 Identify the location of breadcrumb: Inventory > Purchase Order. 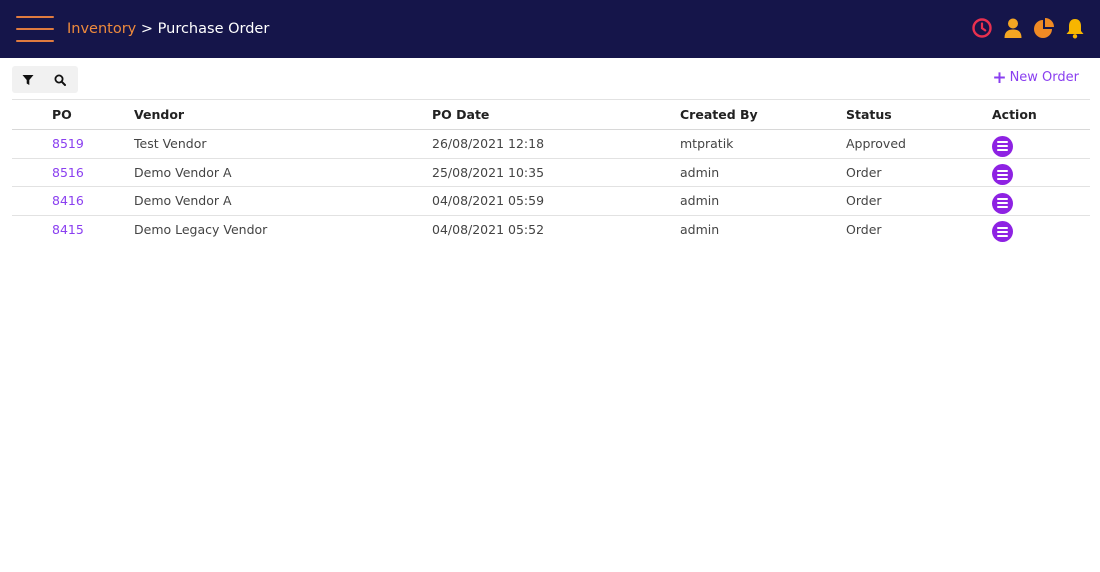
(168, 29).